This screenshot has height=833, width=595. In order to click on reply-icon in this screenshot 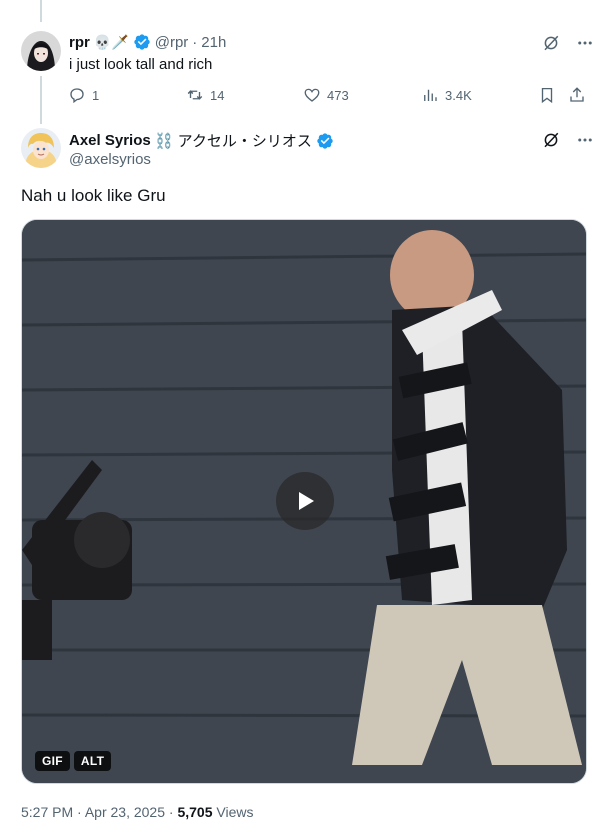, I will do `click(77, 96)`.